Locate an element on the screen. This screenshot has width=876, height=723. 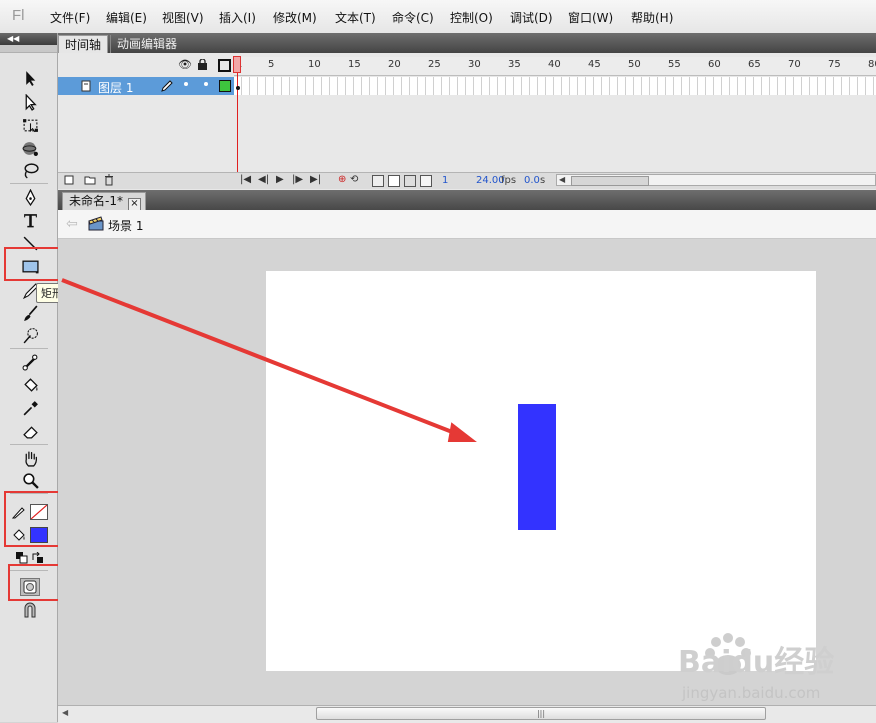
outline-color-square is located at coordinates (225, 86).